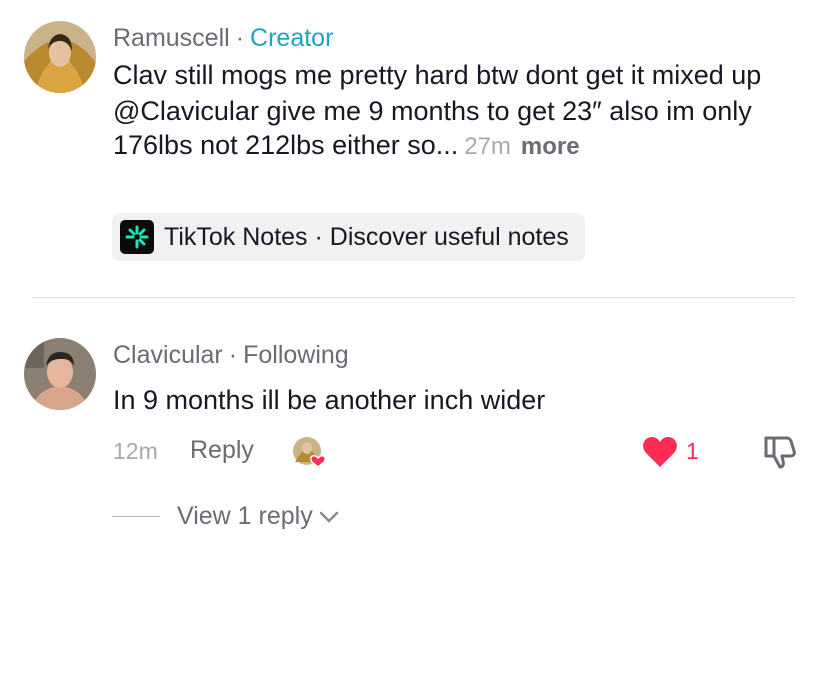  I want to click on mention-link: @Clavicular, so click(186, 111).